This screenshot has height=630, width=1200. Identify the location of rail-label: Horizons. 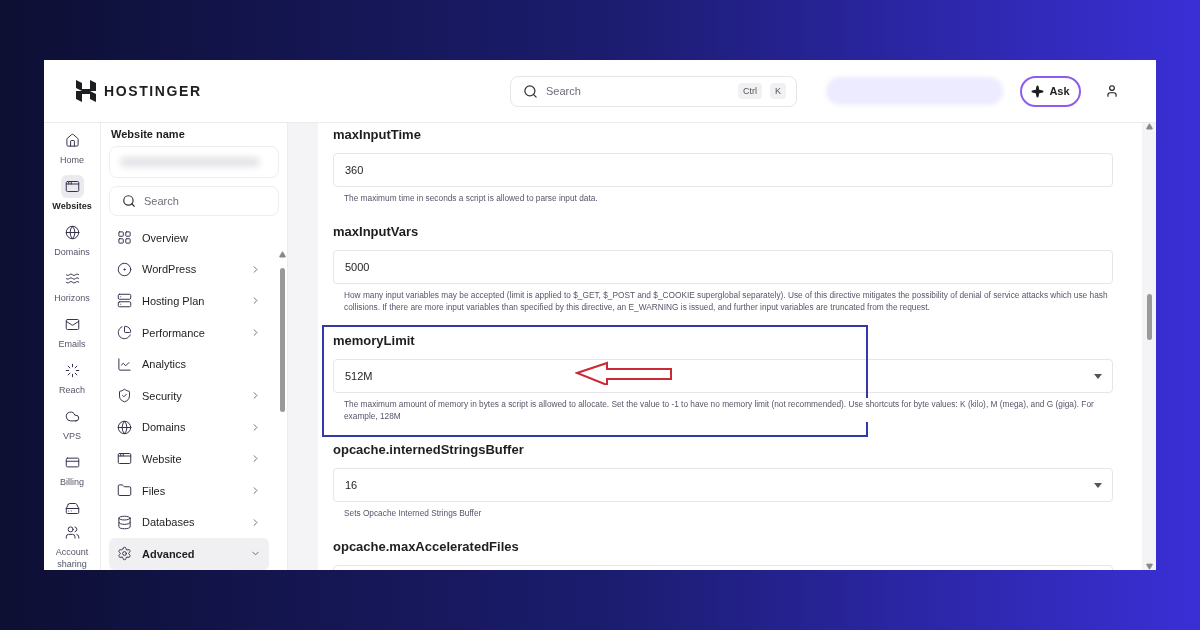
(72, 298).